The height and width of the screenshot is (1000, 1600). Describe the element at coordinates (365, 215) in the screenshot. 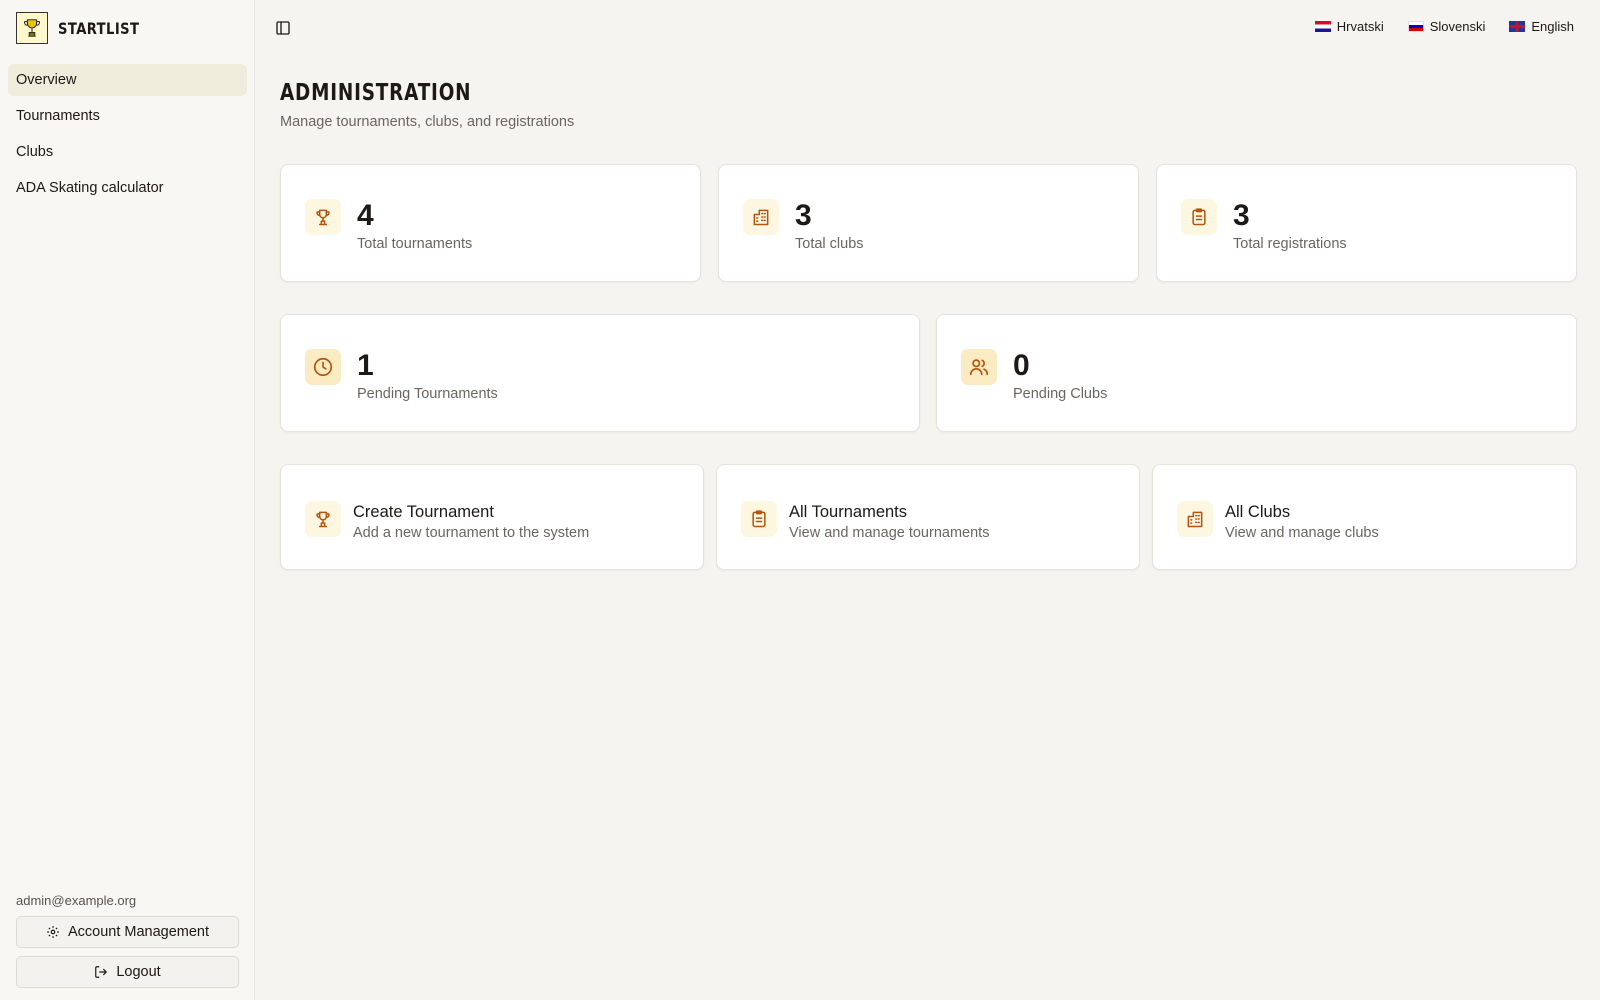

I see `stat-value: 4` at that location.